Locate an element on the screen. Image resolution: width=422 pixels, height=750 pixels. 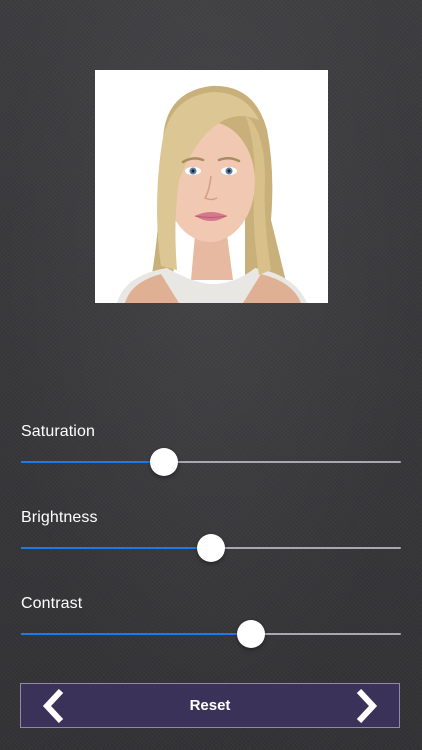
next-button is located at coordinates (367, 705).